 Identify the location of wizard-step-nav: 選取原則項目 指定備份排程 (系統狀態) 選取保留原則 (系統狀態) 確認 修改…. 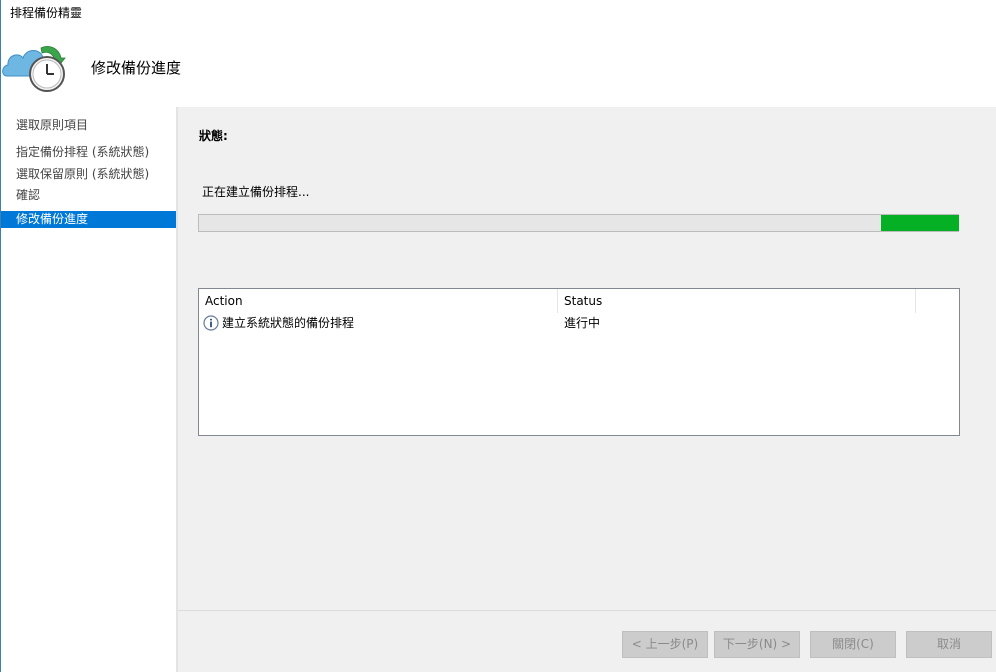
(88, 389).